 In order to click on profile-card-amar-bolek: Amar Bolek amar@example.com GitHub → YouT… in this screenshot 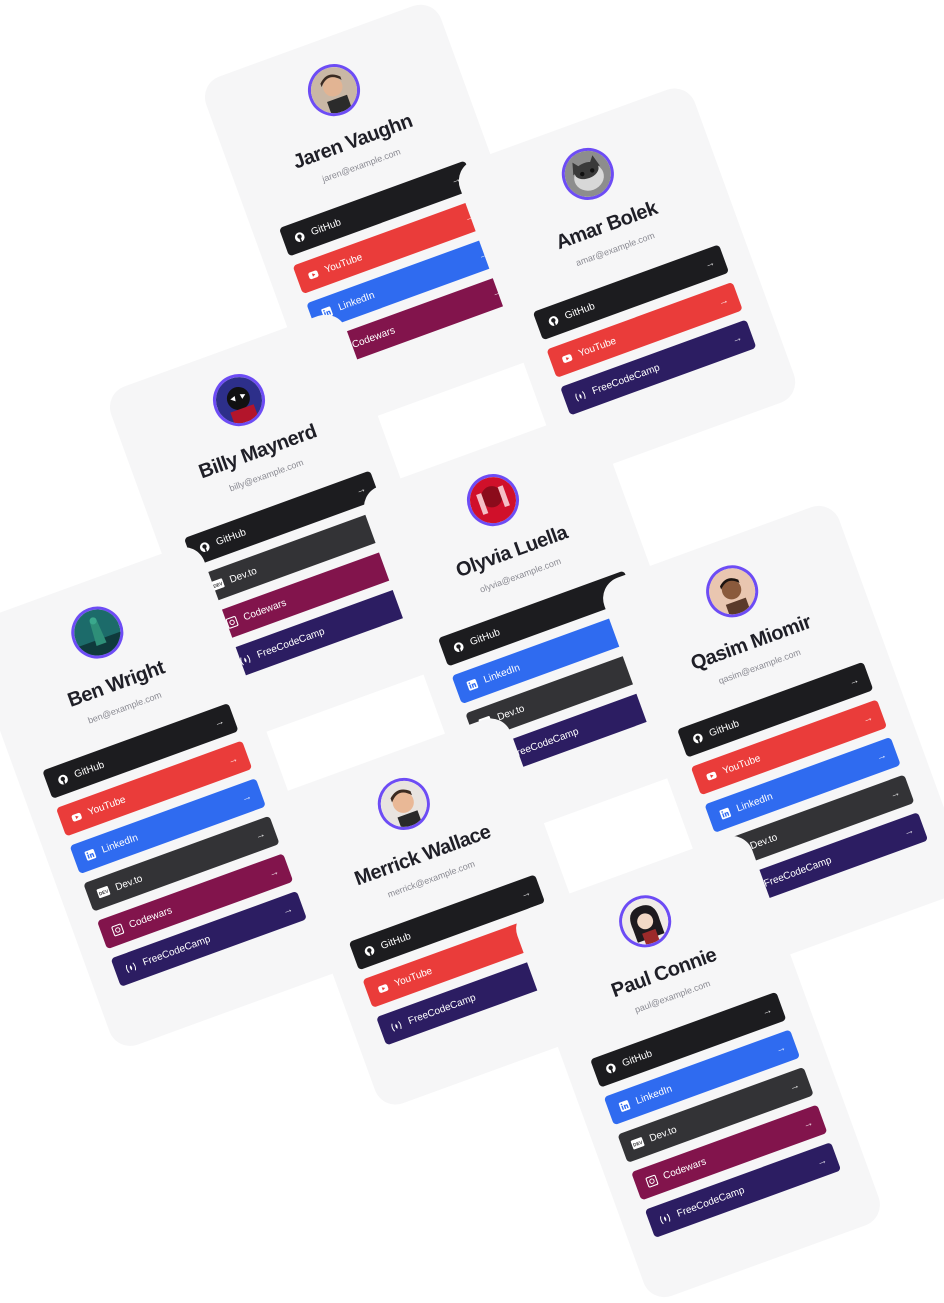, I will do `click(627, 281)`.